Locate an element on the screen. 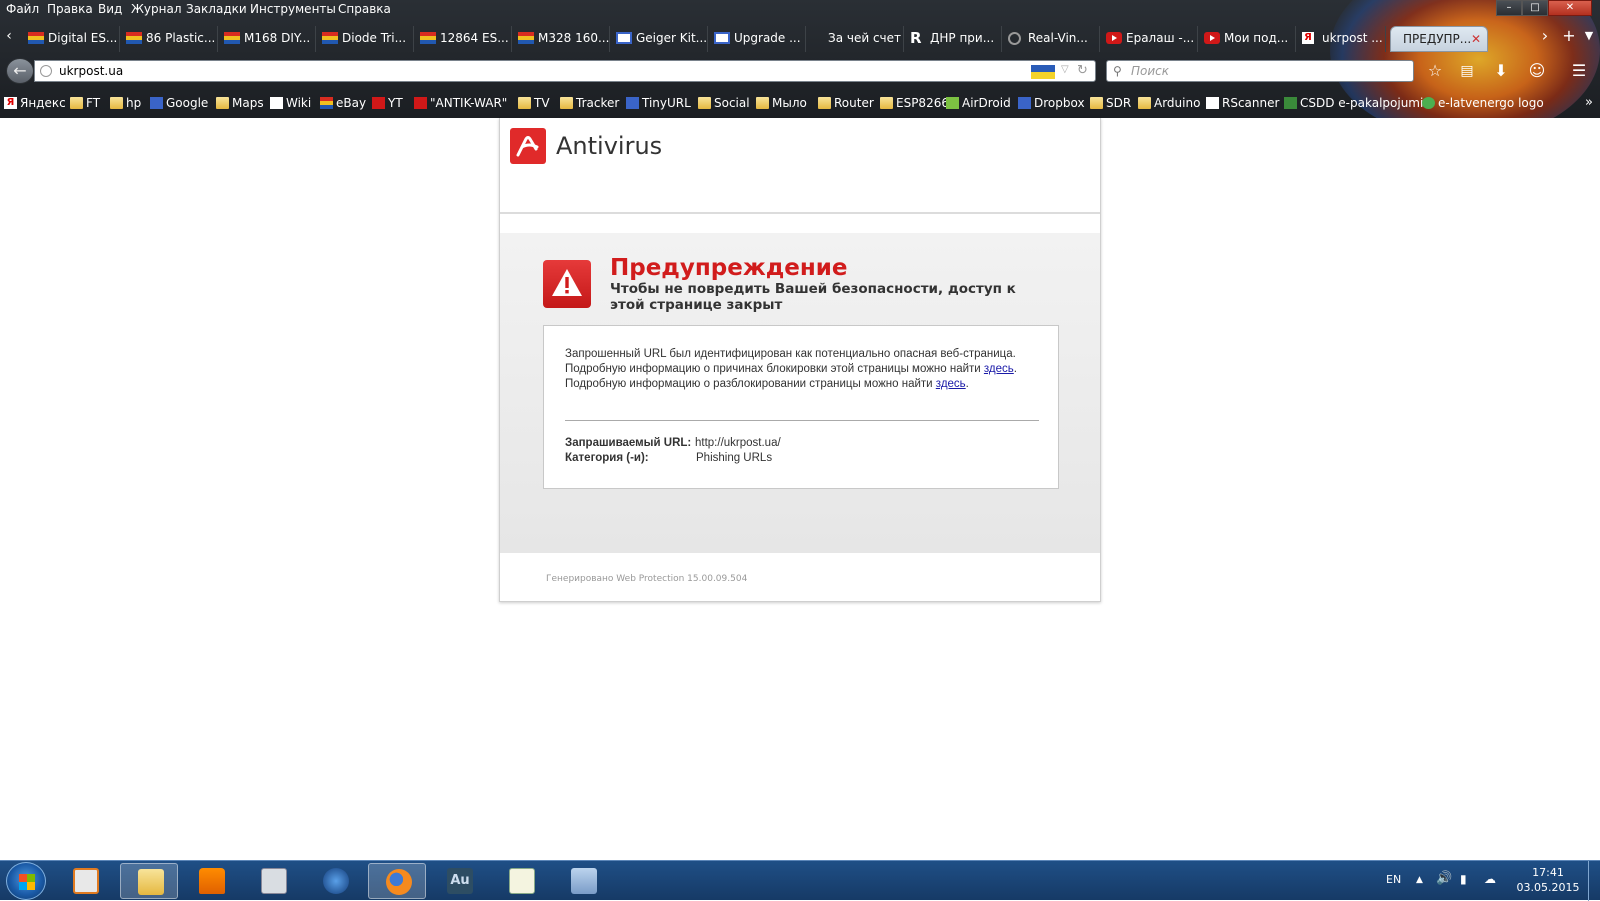  menu-view: Вид is located at coordinates (110, 9).